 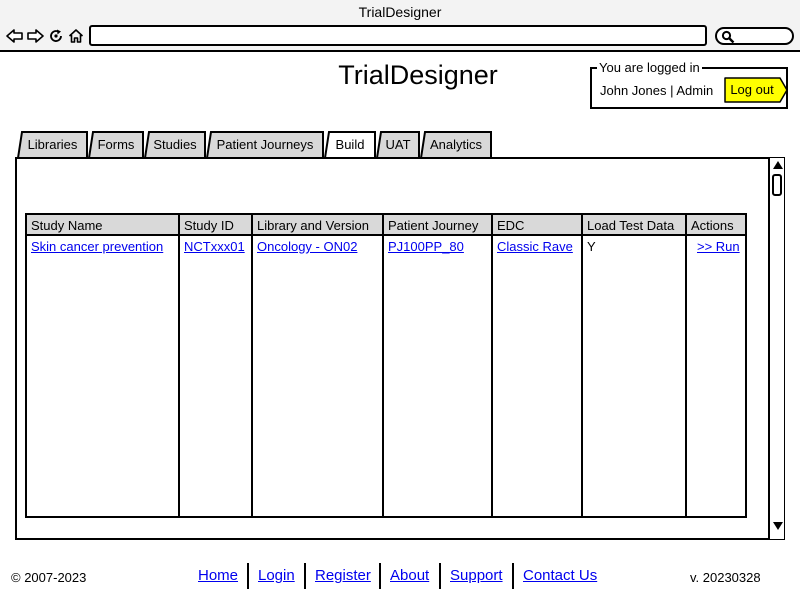 I want to click on column-load-test-data: Load Test Data Y, so click(x=635, y=365).